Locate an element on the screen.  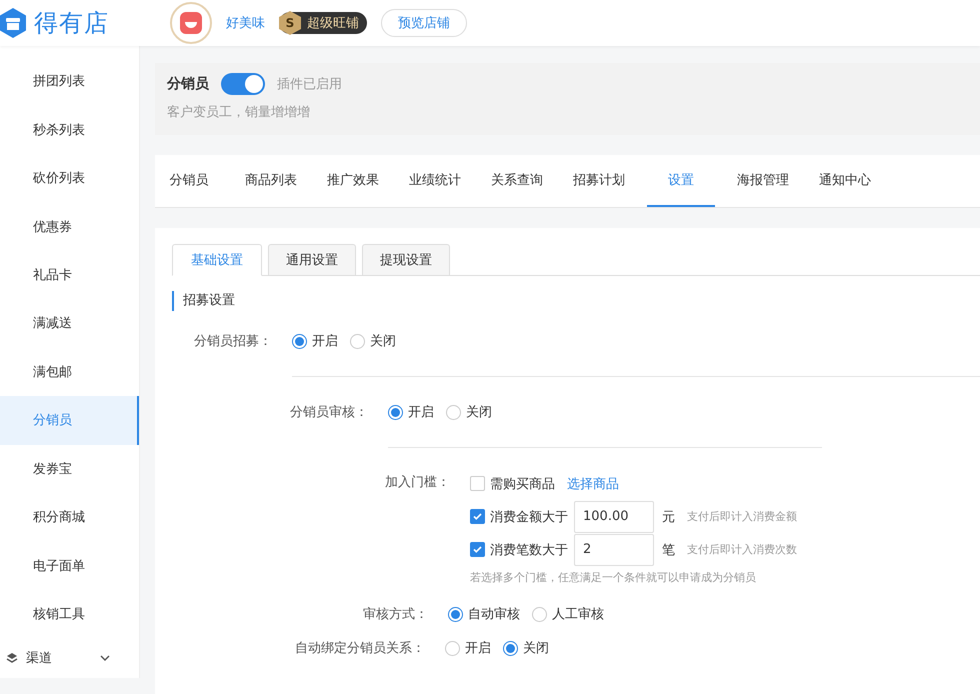
subtab: 基础设置 is located at coordinates (217, 260).